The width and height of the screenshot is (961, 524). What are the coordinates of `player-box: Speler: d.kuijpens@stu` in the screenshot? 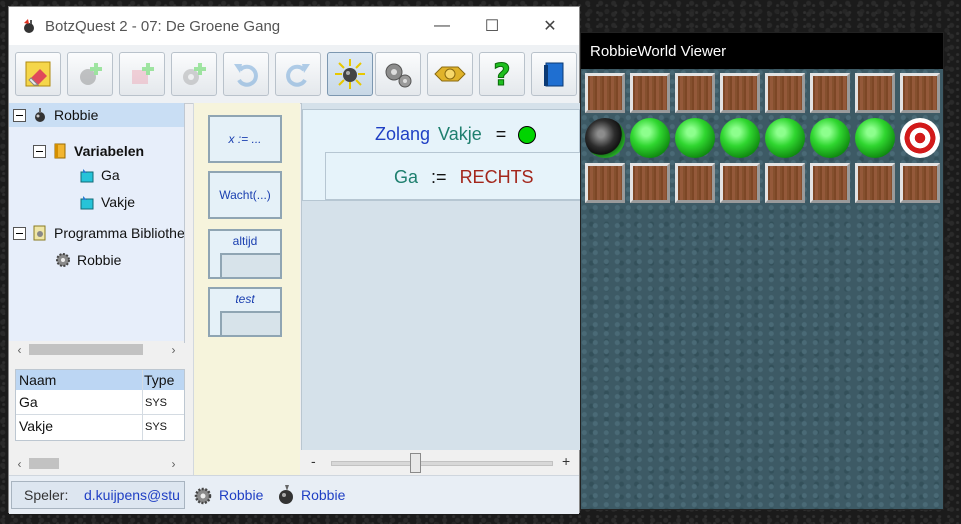 It's located at (98, 495).